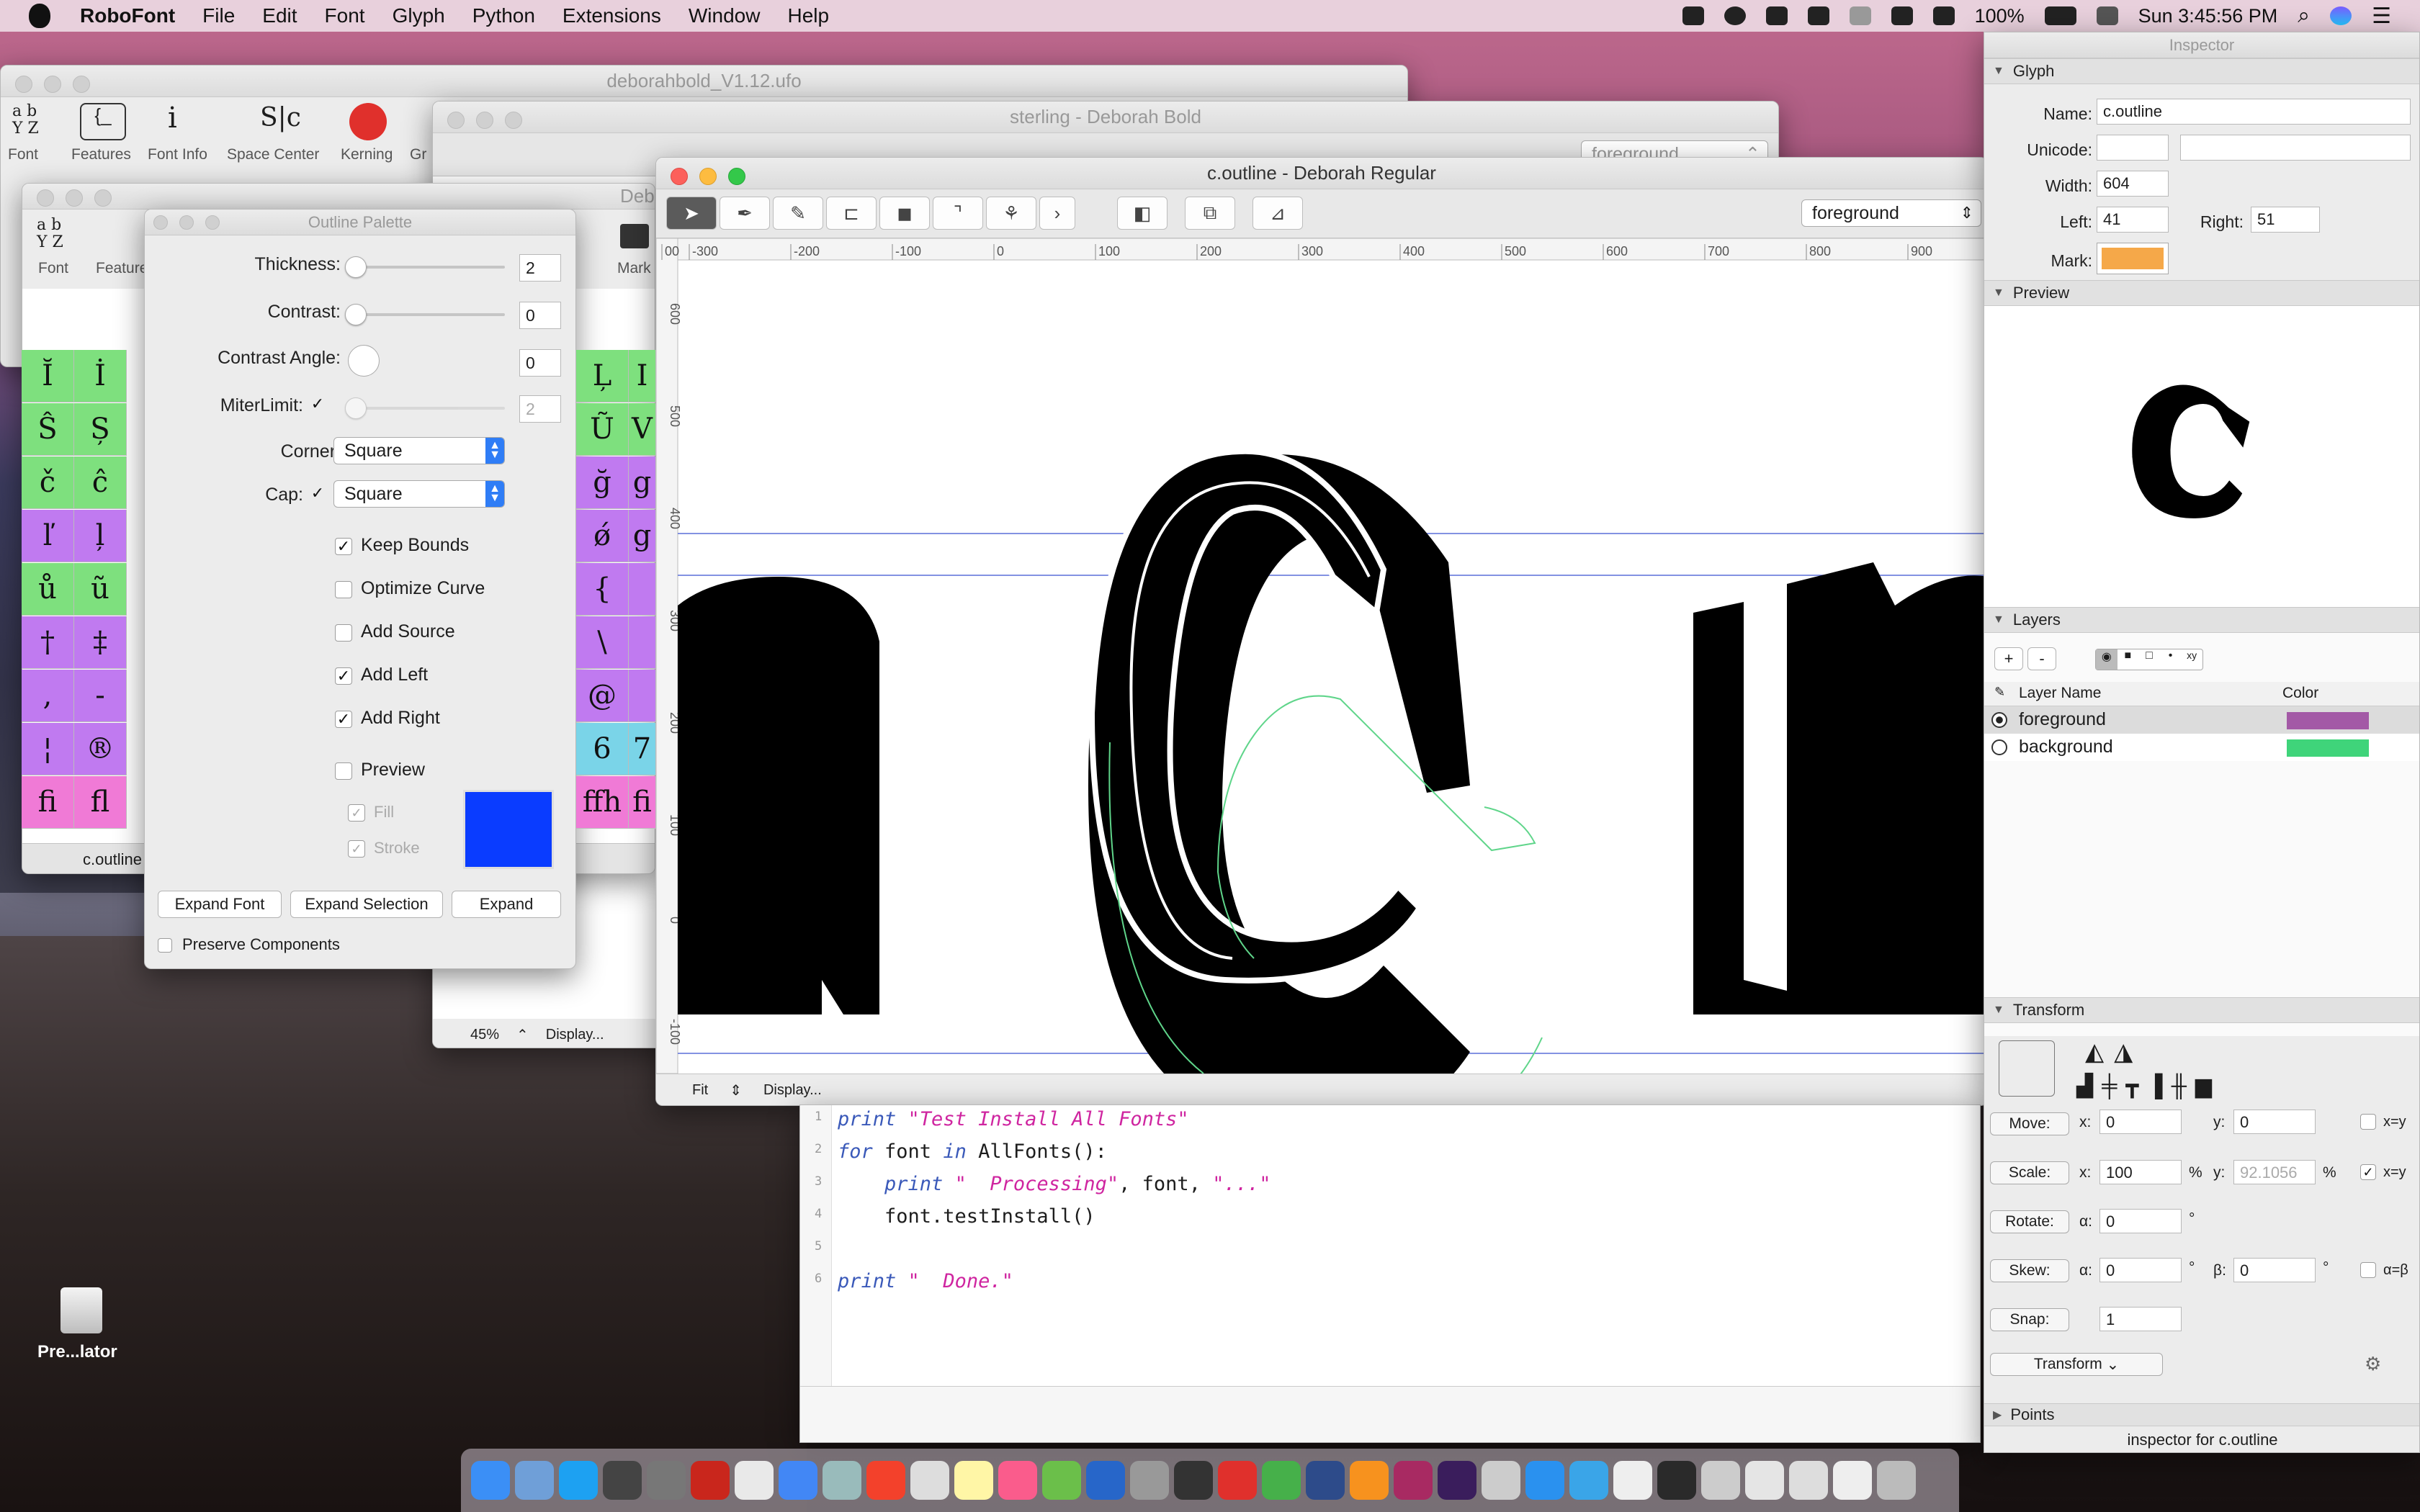 This screenshot has height=1512, width=2420. Describe the element at coordinates (2029, 1221) in the screenshot. I see `rotate-button: Rotate:` at that location.